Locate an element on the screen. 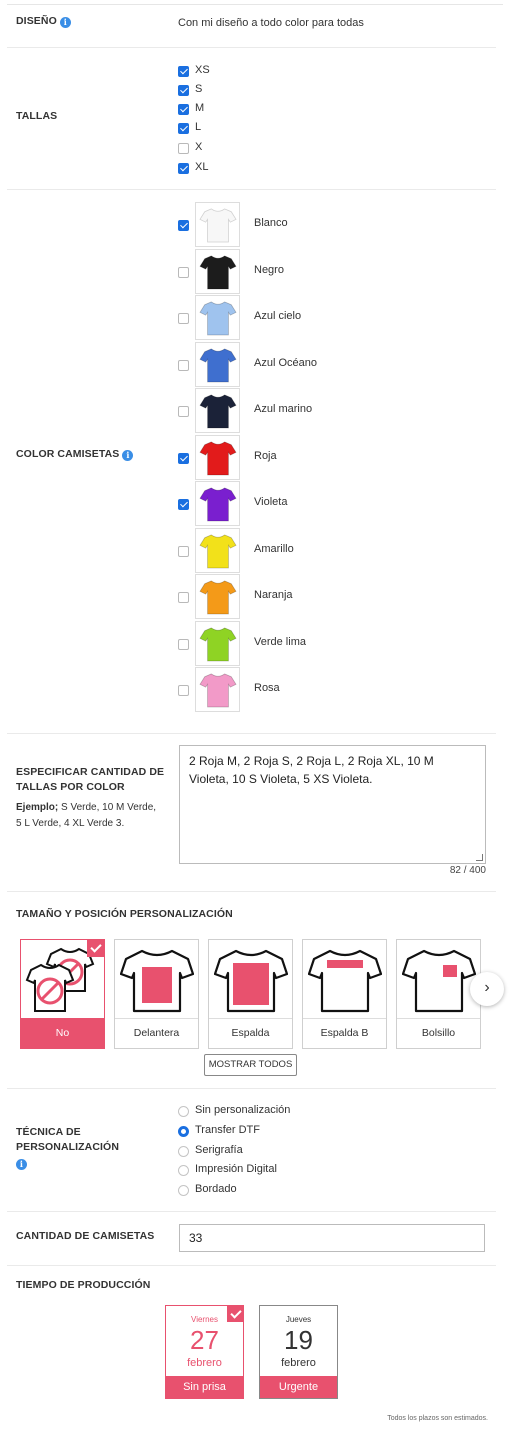 The height and width of the screenshot is (1455, 514). resize-handle is located at coordinates (479, 857).